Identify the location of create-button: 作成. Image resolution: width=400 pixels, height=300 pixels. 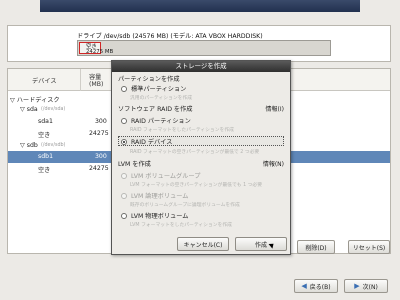
(261, 244).